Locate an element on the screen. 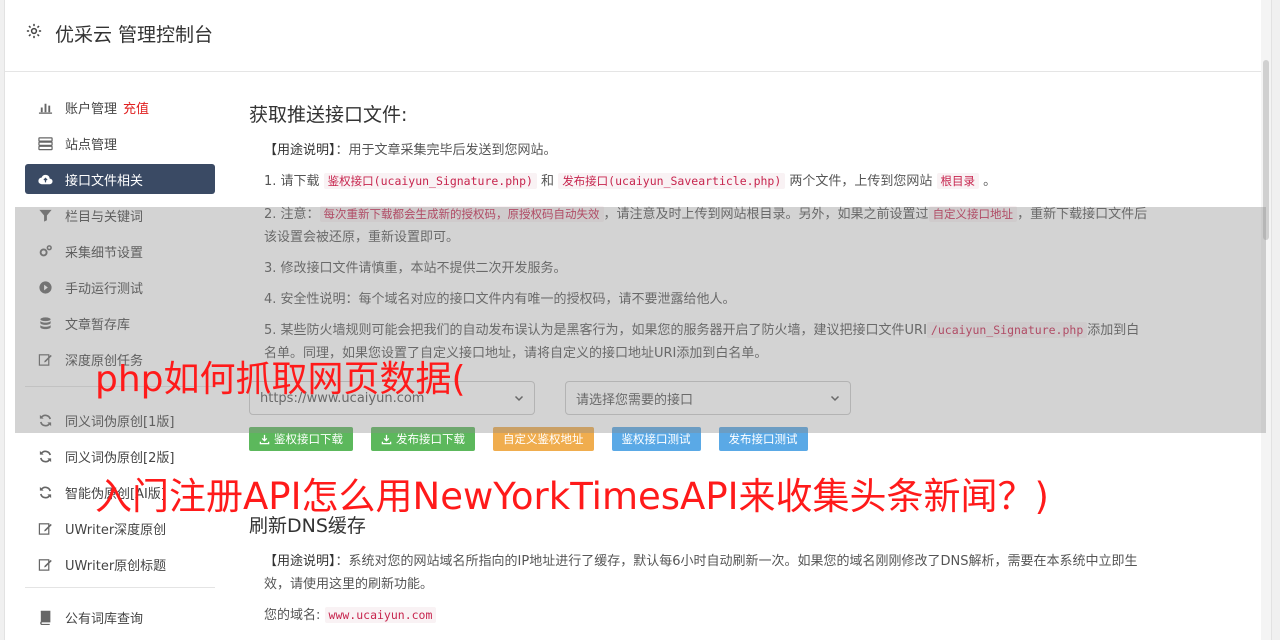  sidebar-item-api-files: 接口文件相关 is located at coordinates (120, 179).